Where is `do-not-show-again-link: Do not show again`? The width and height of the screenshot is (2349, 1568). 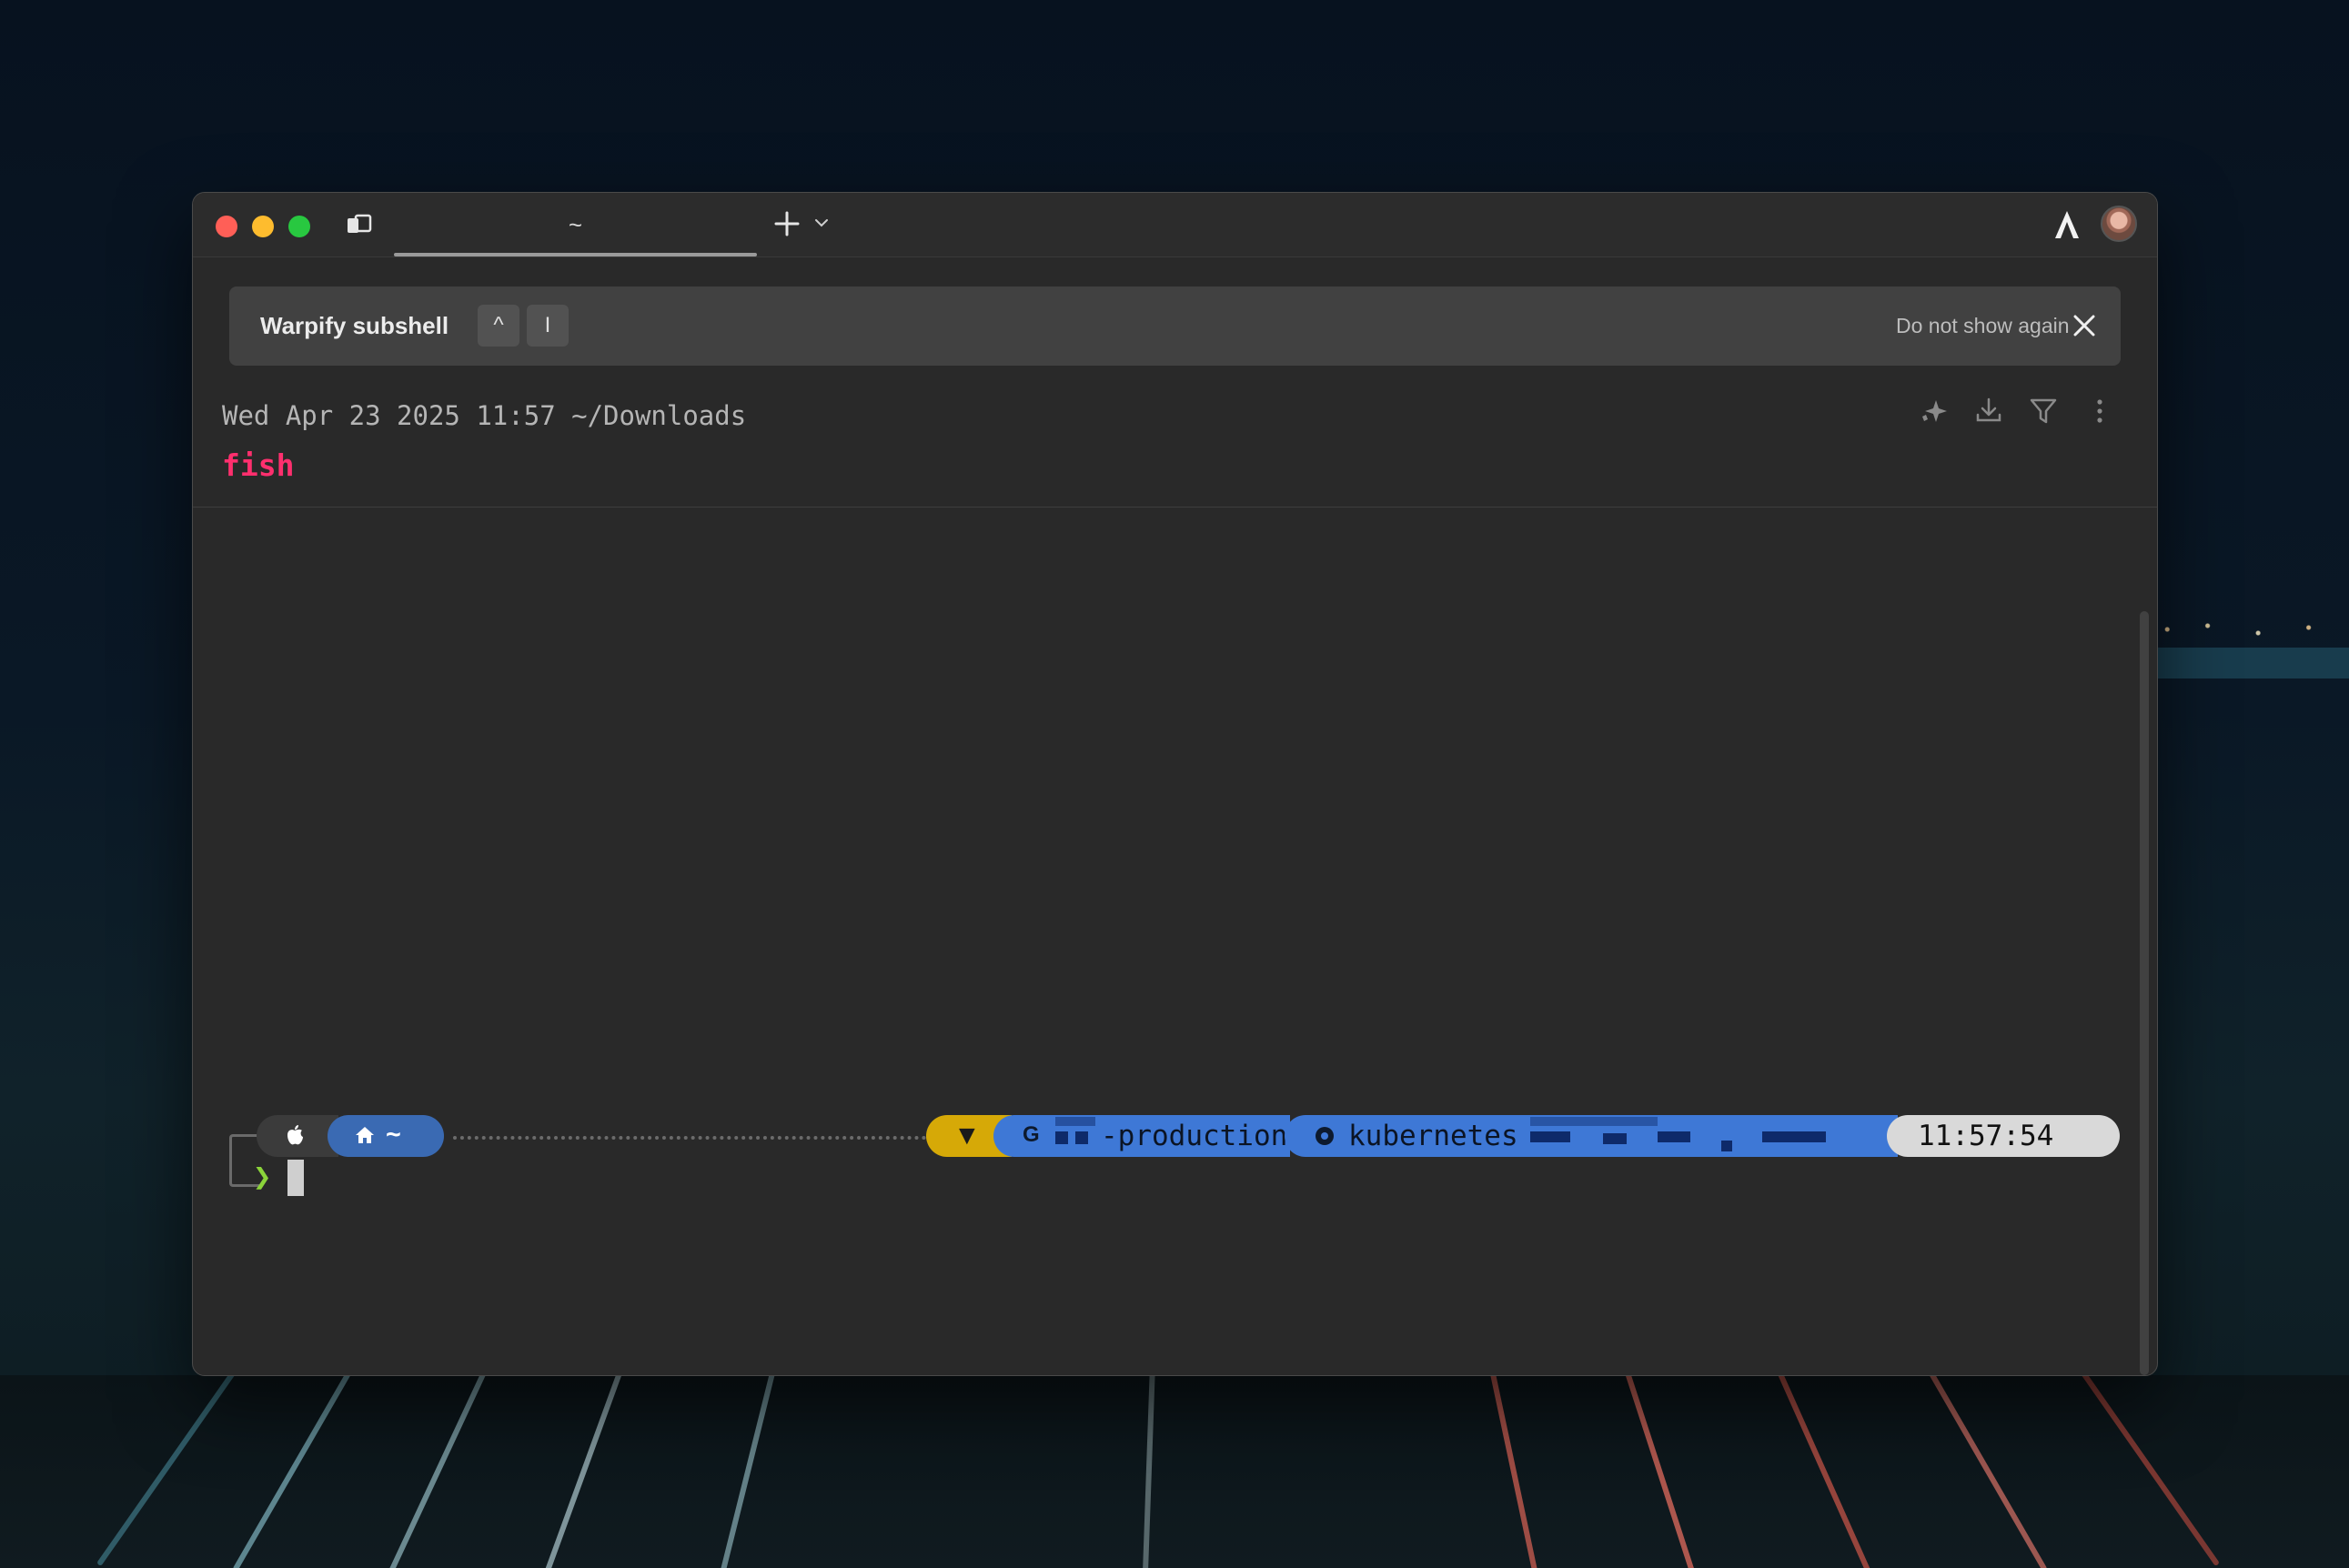 do-not-show-again-link: Do not show again is located at coordinates (1983, 326).